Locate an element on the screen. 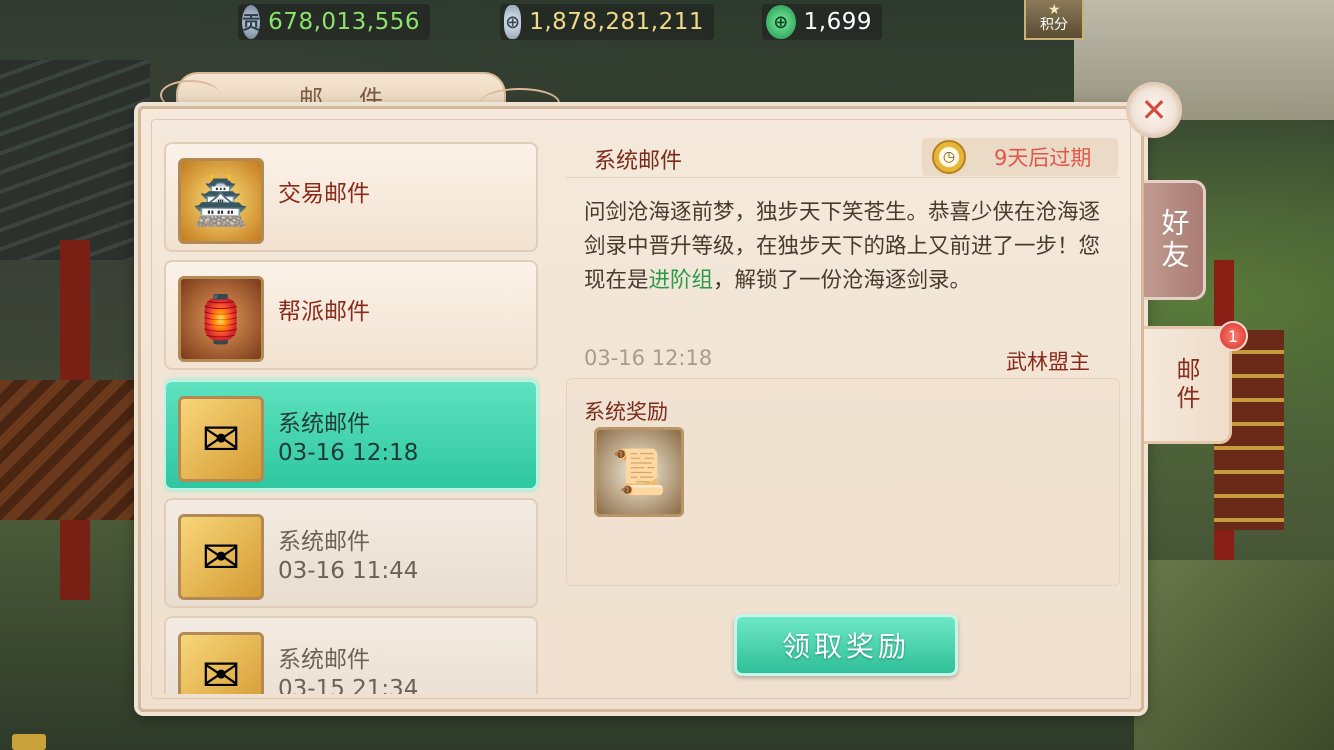 The image size is (1334, 750). mail-item-system: ✉ 系统邮件 03-16 11:44 is located at coordinates (351, 553).